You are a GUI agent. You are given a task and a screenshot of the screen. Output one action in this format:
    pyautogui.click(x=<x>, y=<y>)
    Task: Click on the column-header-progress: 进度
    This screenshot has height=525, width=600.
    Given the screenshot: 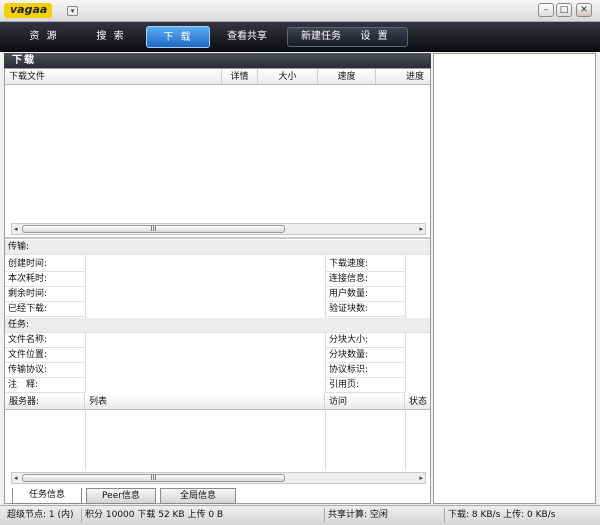 What is the action you would take?
    pyautogui.click(x=403, y=77)
    